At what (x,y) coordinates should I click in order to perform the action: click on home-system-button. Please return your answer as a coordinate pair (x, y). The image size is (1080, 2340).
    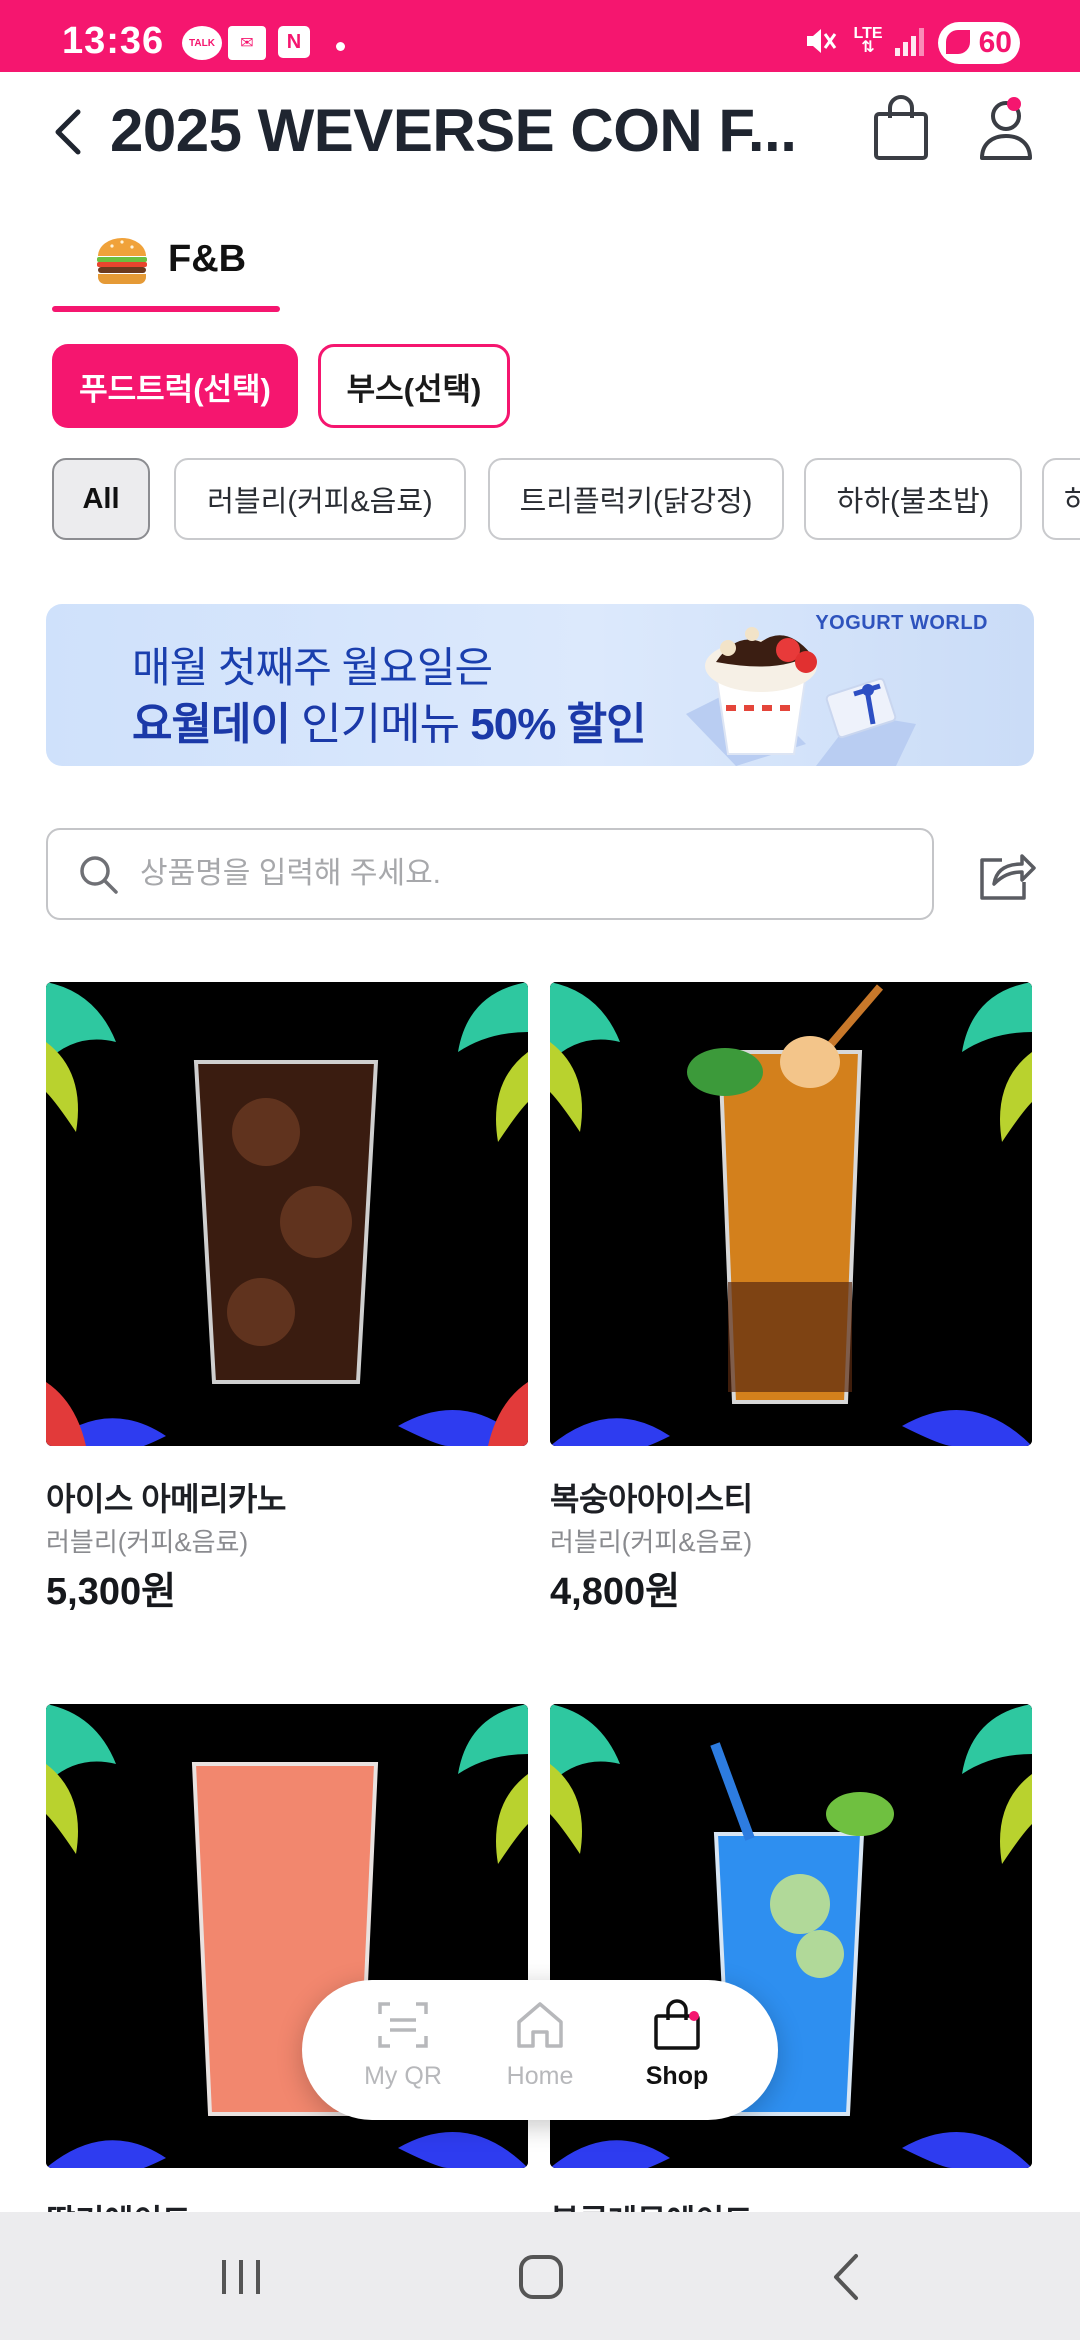
    Looking at the image, I should click on (541, 2277).